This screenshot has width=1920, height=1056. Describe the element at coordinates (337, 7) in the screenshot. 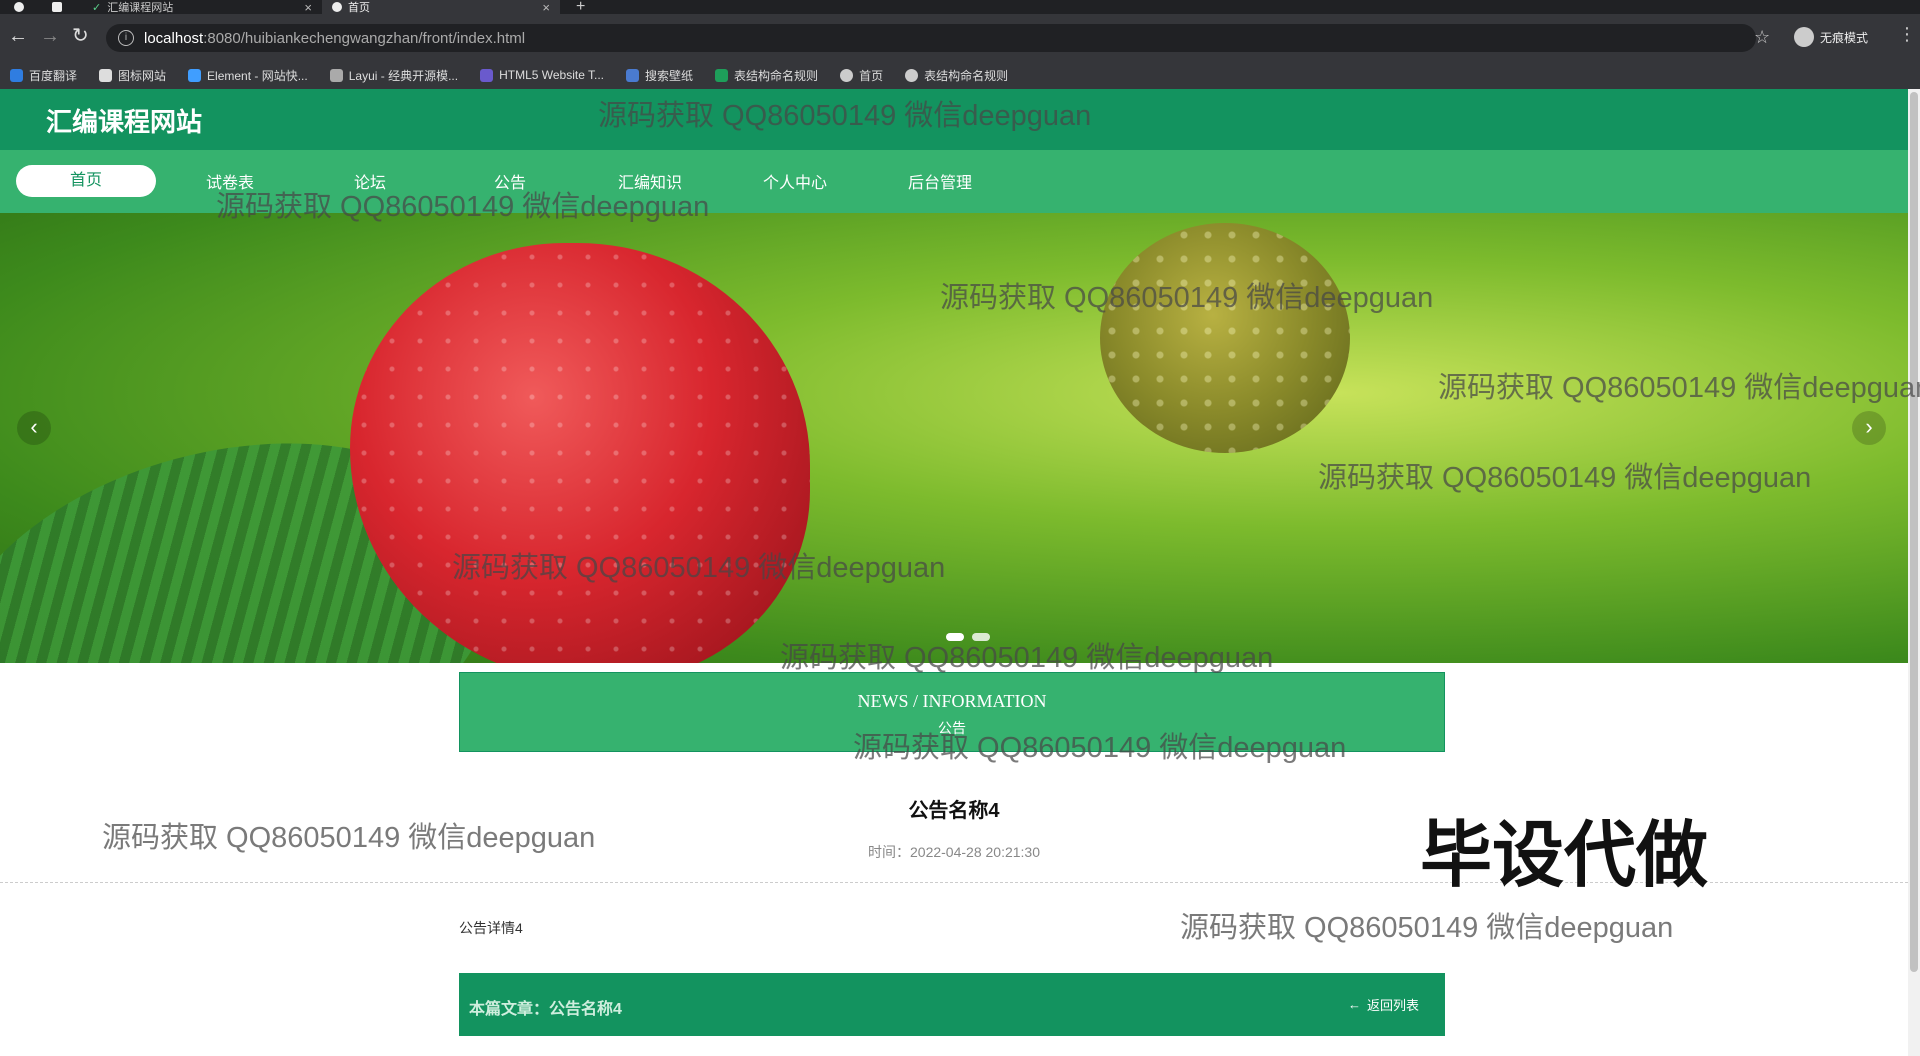

I see `tab-globe-icon` at that location.